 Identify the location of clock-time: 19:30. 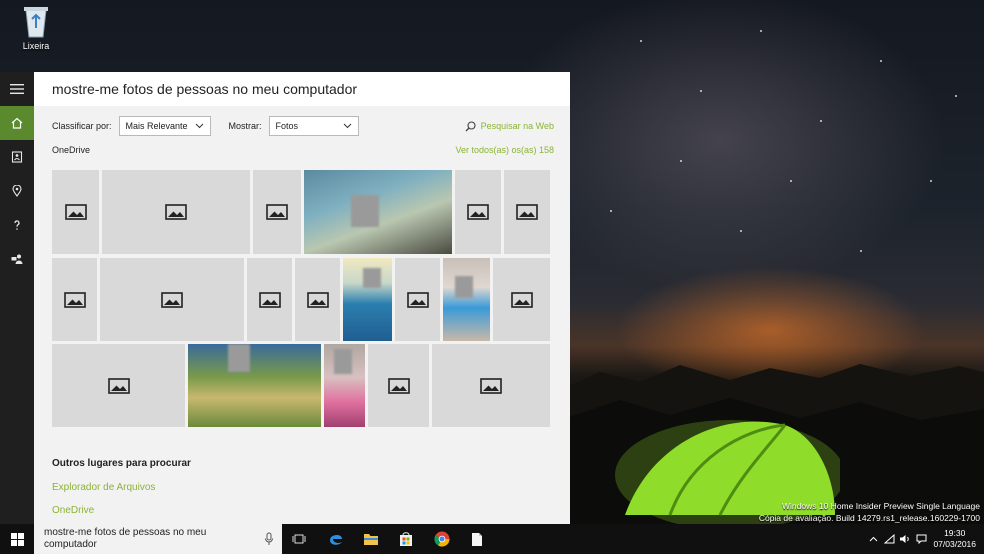
(955, 533).